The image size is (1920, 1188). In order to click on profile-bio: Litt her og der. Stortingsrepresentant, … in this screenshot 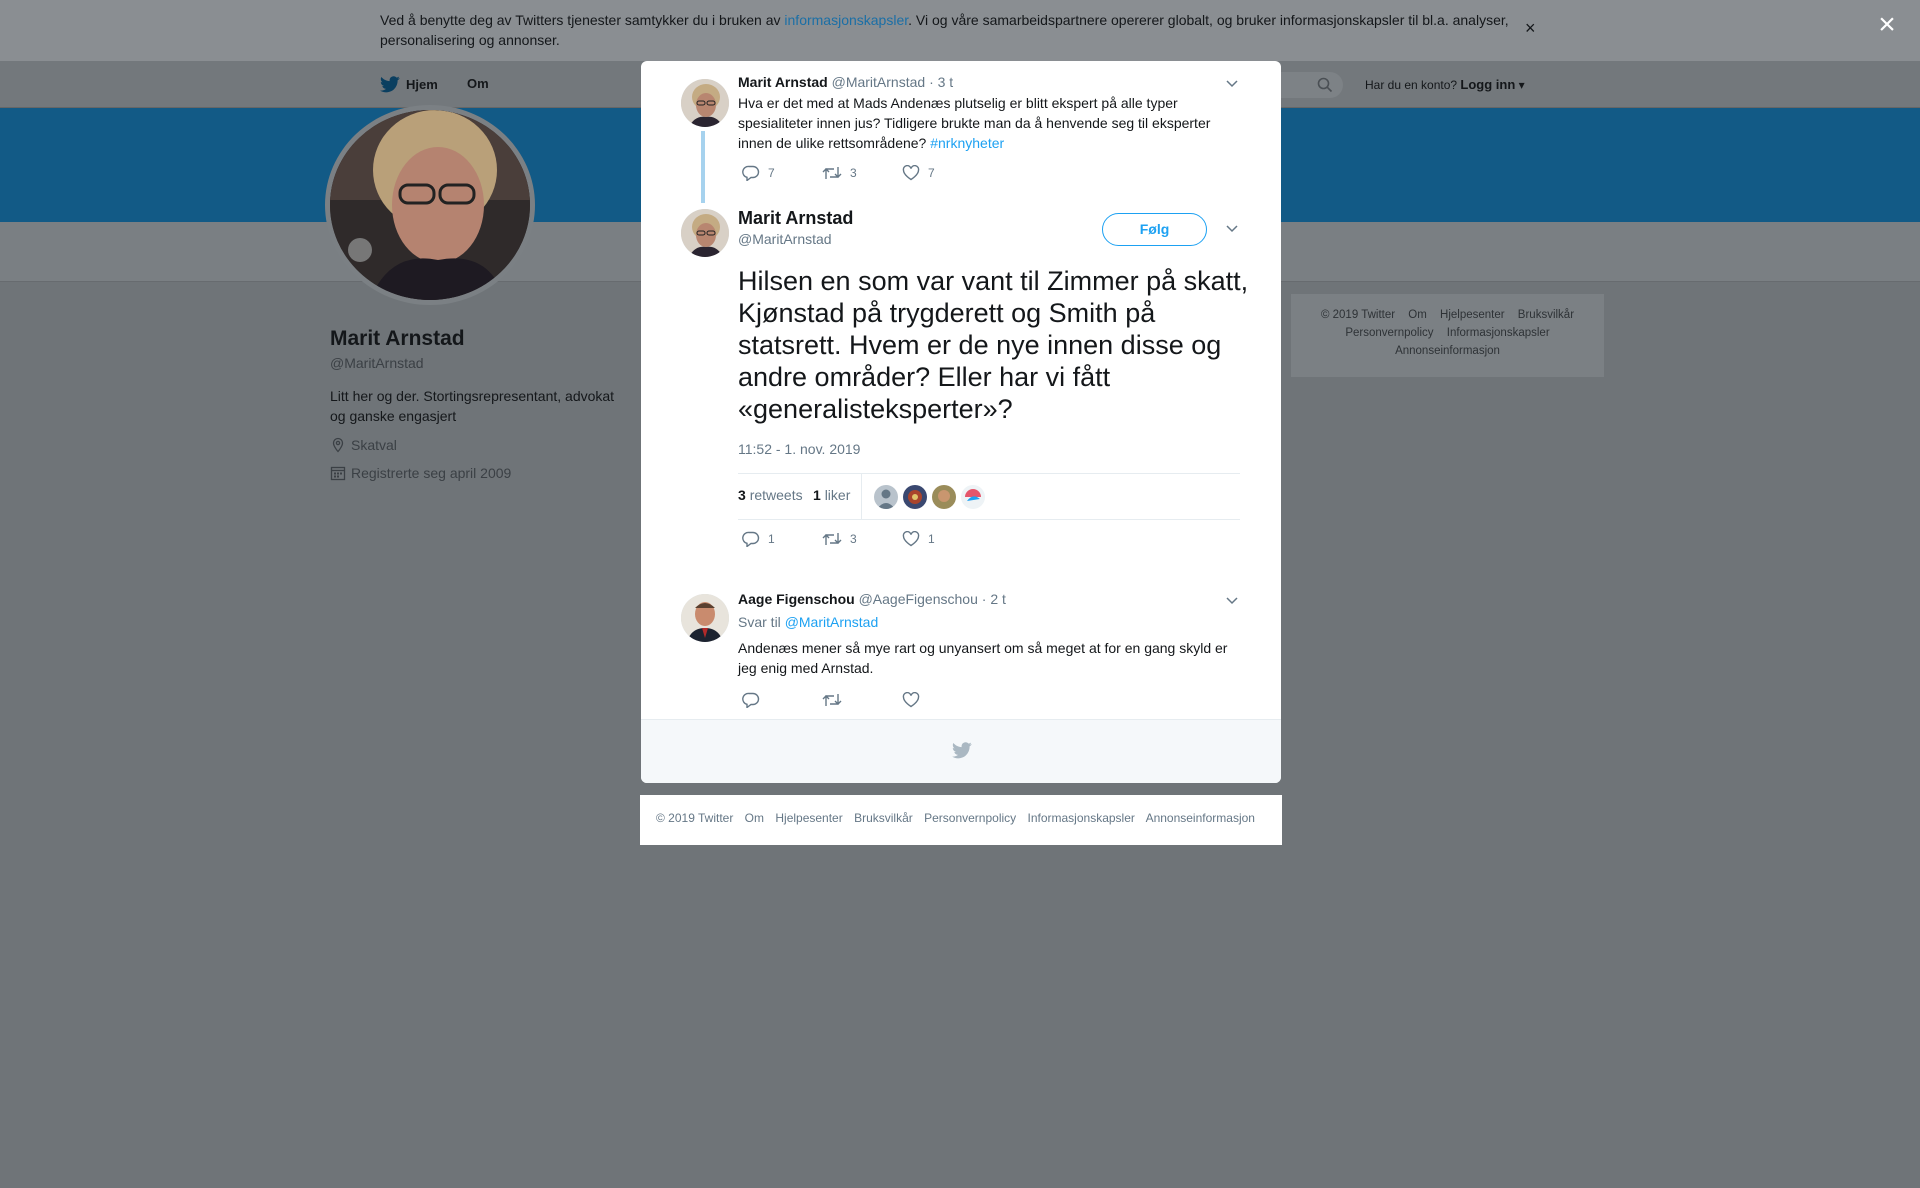, I will do `click(472, 406)`.